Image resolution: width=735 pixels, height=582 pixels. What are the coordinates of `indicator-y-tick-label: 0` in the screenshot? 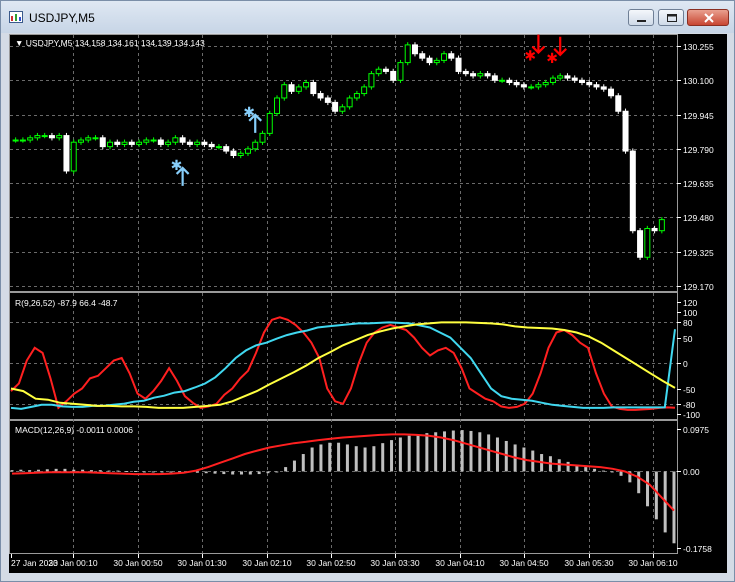 It's located at (685, 363).